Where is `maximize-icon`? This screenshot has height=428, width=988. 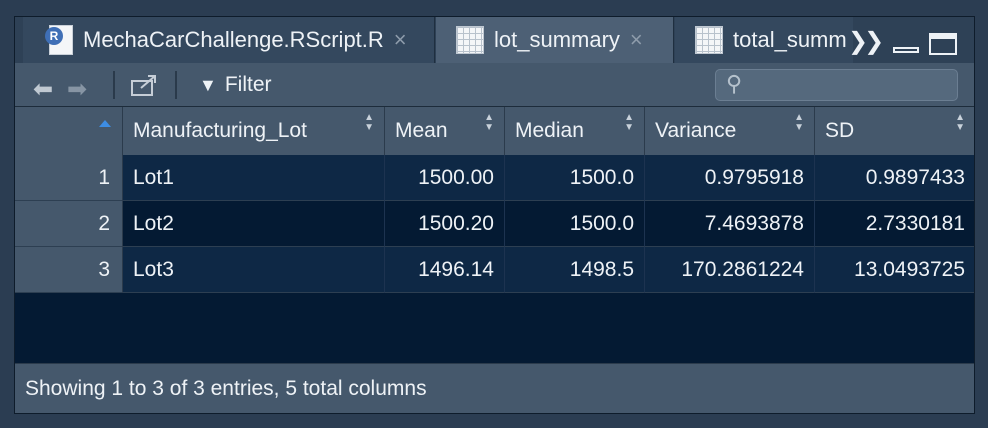
maximize-icon is located at coordinates (943, 44).